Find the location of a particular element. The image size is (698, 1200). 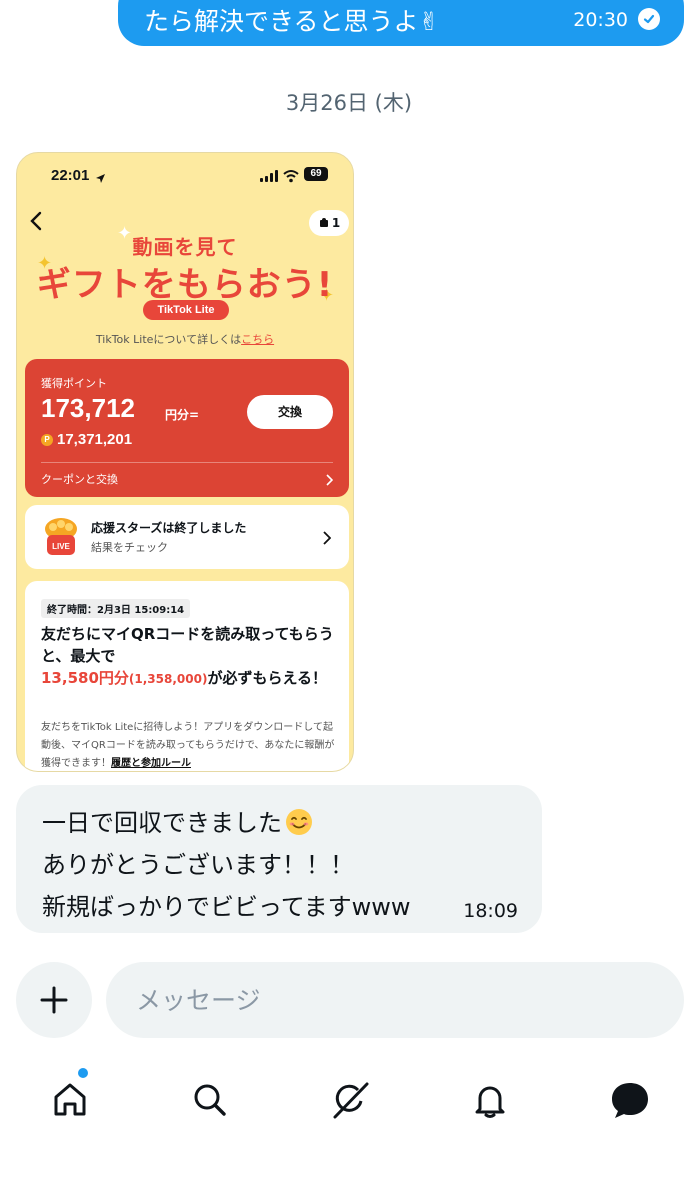

points-value: 173,712 is located at coordinates (88, 408).